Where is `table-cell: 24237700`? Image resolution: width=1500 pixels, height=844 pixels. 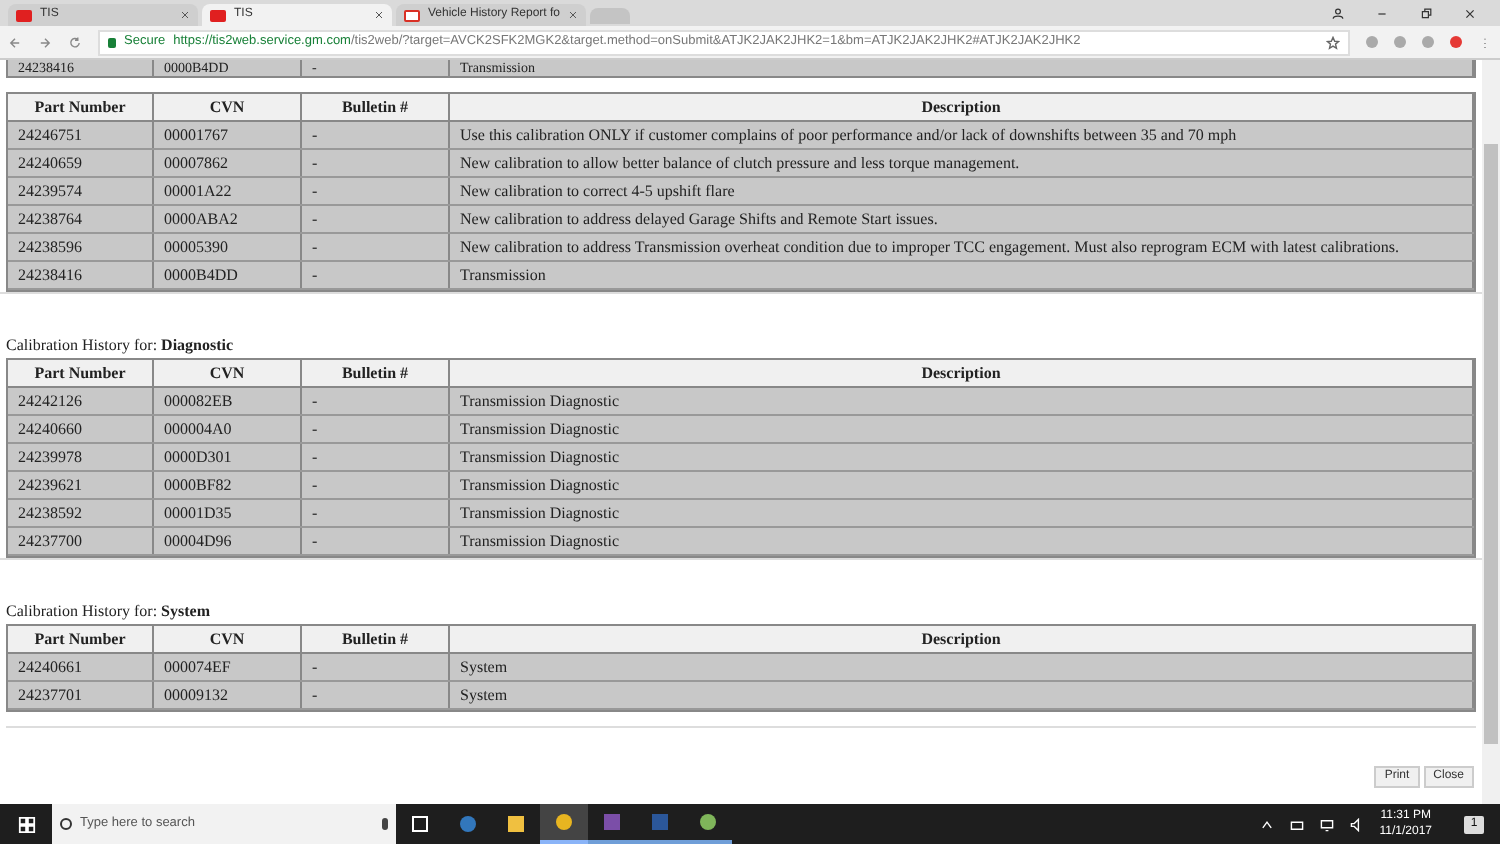
table-cell: 24237700 is located at coordinates (81, 541).